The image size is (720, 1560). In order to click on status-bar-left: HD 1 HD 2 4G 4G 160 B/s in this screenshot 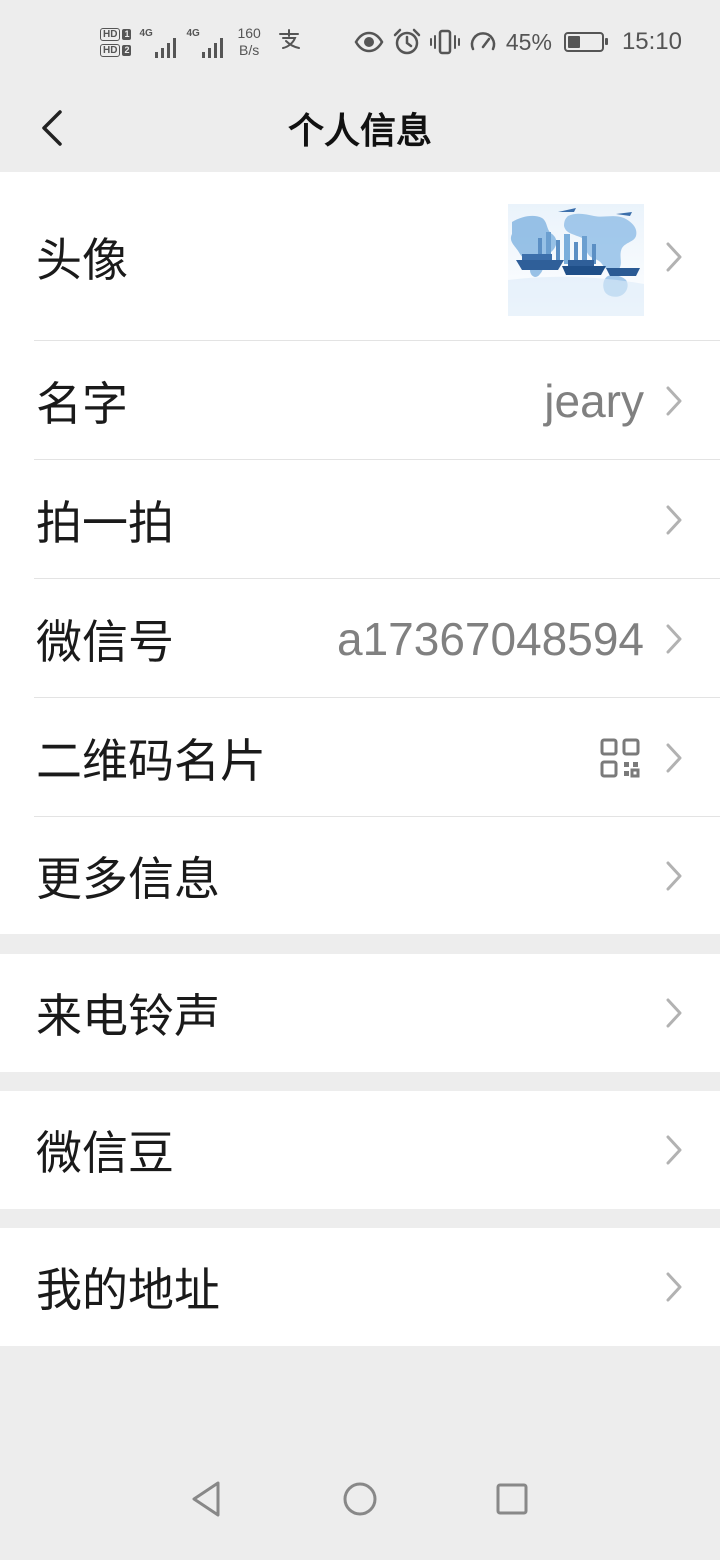, I will do `click(200, 42)`.